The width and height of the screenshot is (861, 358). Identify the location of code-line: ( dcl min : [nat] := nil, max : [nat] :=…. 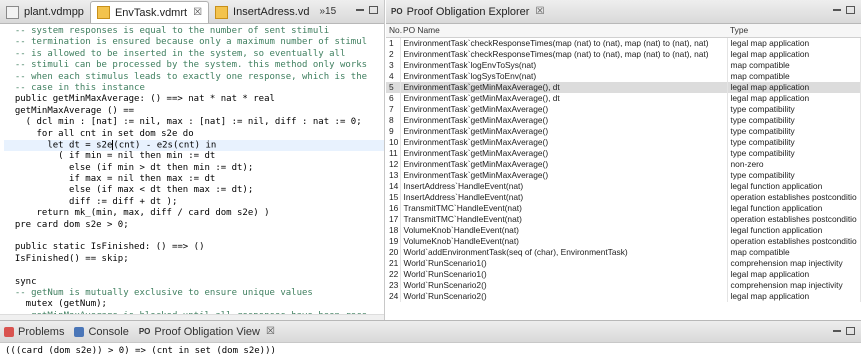
(194, 122).